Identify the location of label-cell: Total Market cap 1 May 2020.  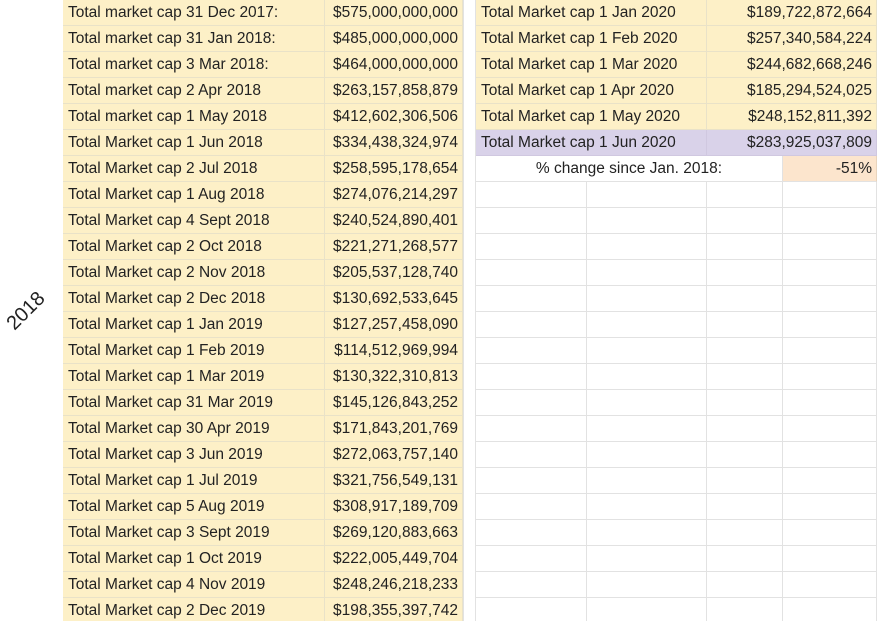
(591, 117).